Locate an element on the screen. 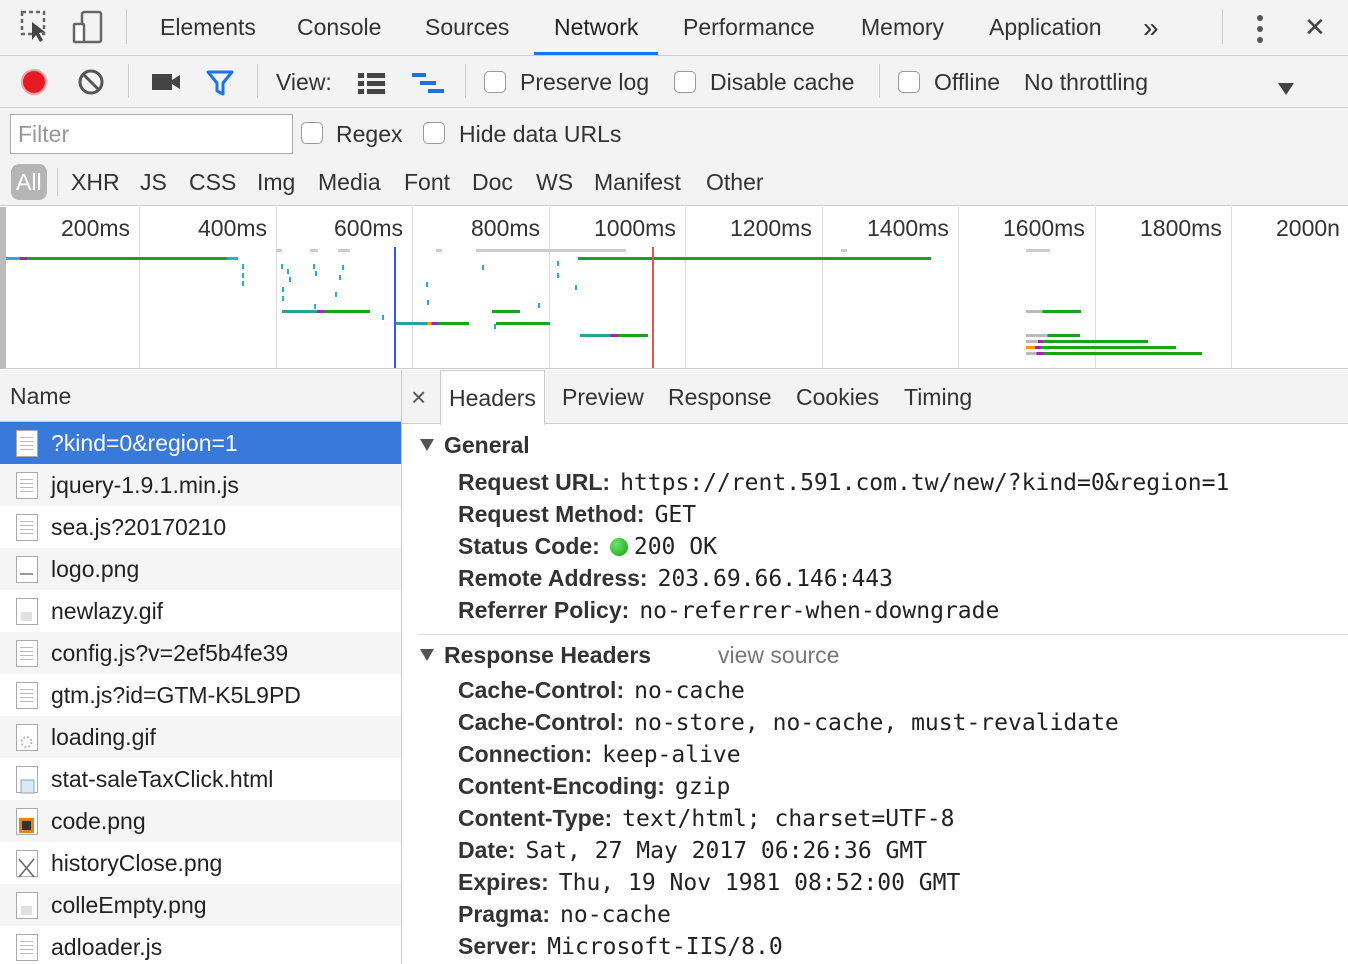  type-filter-js: JS is located at coordinates (153, 182).